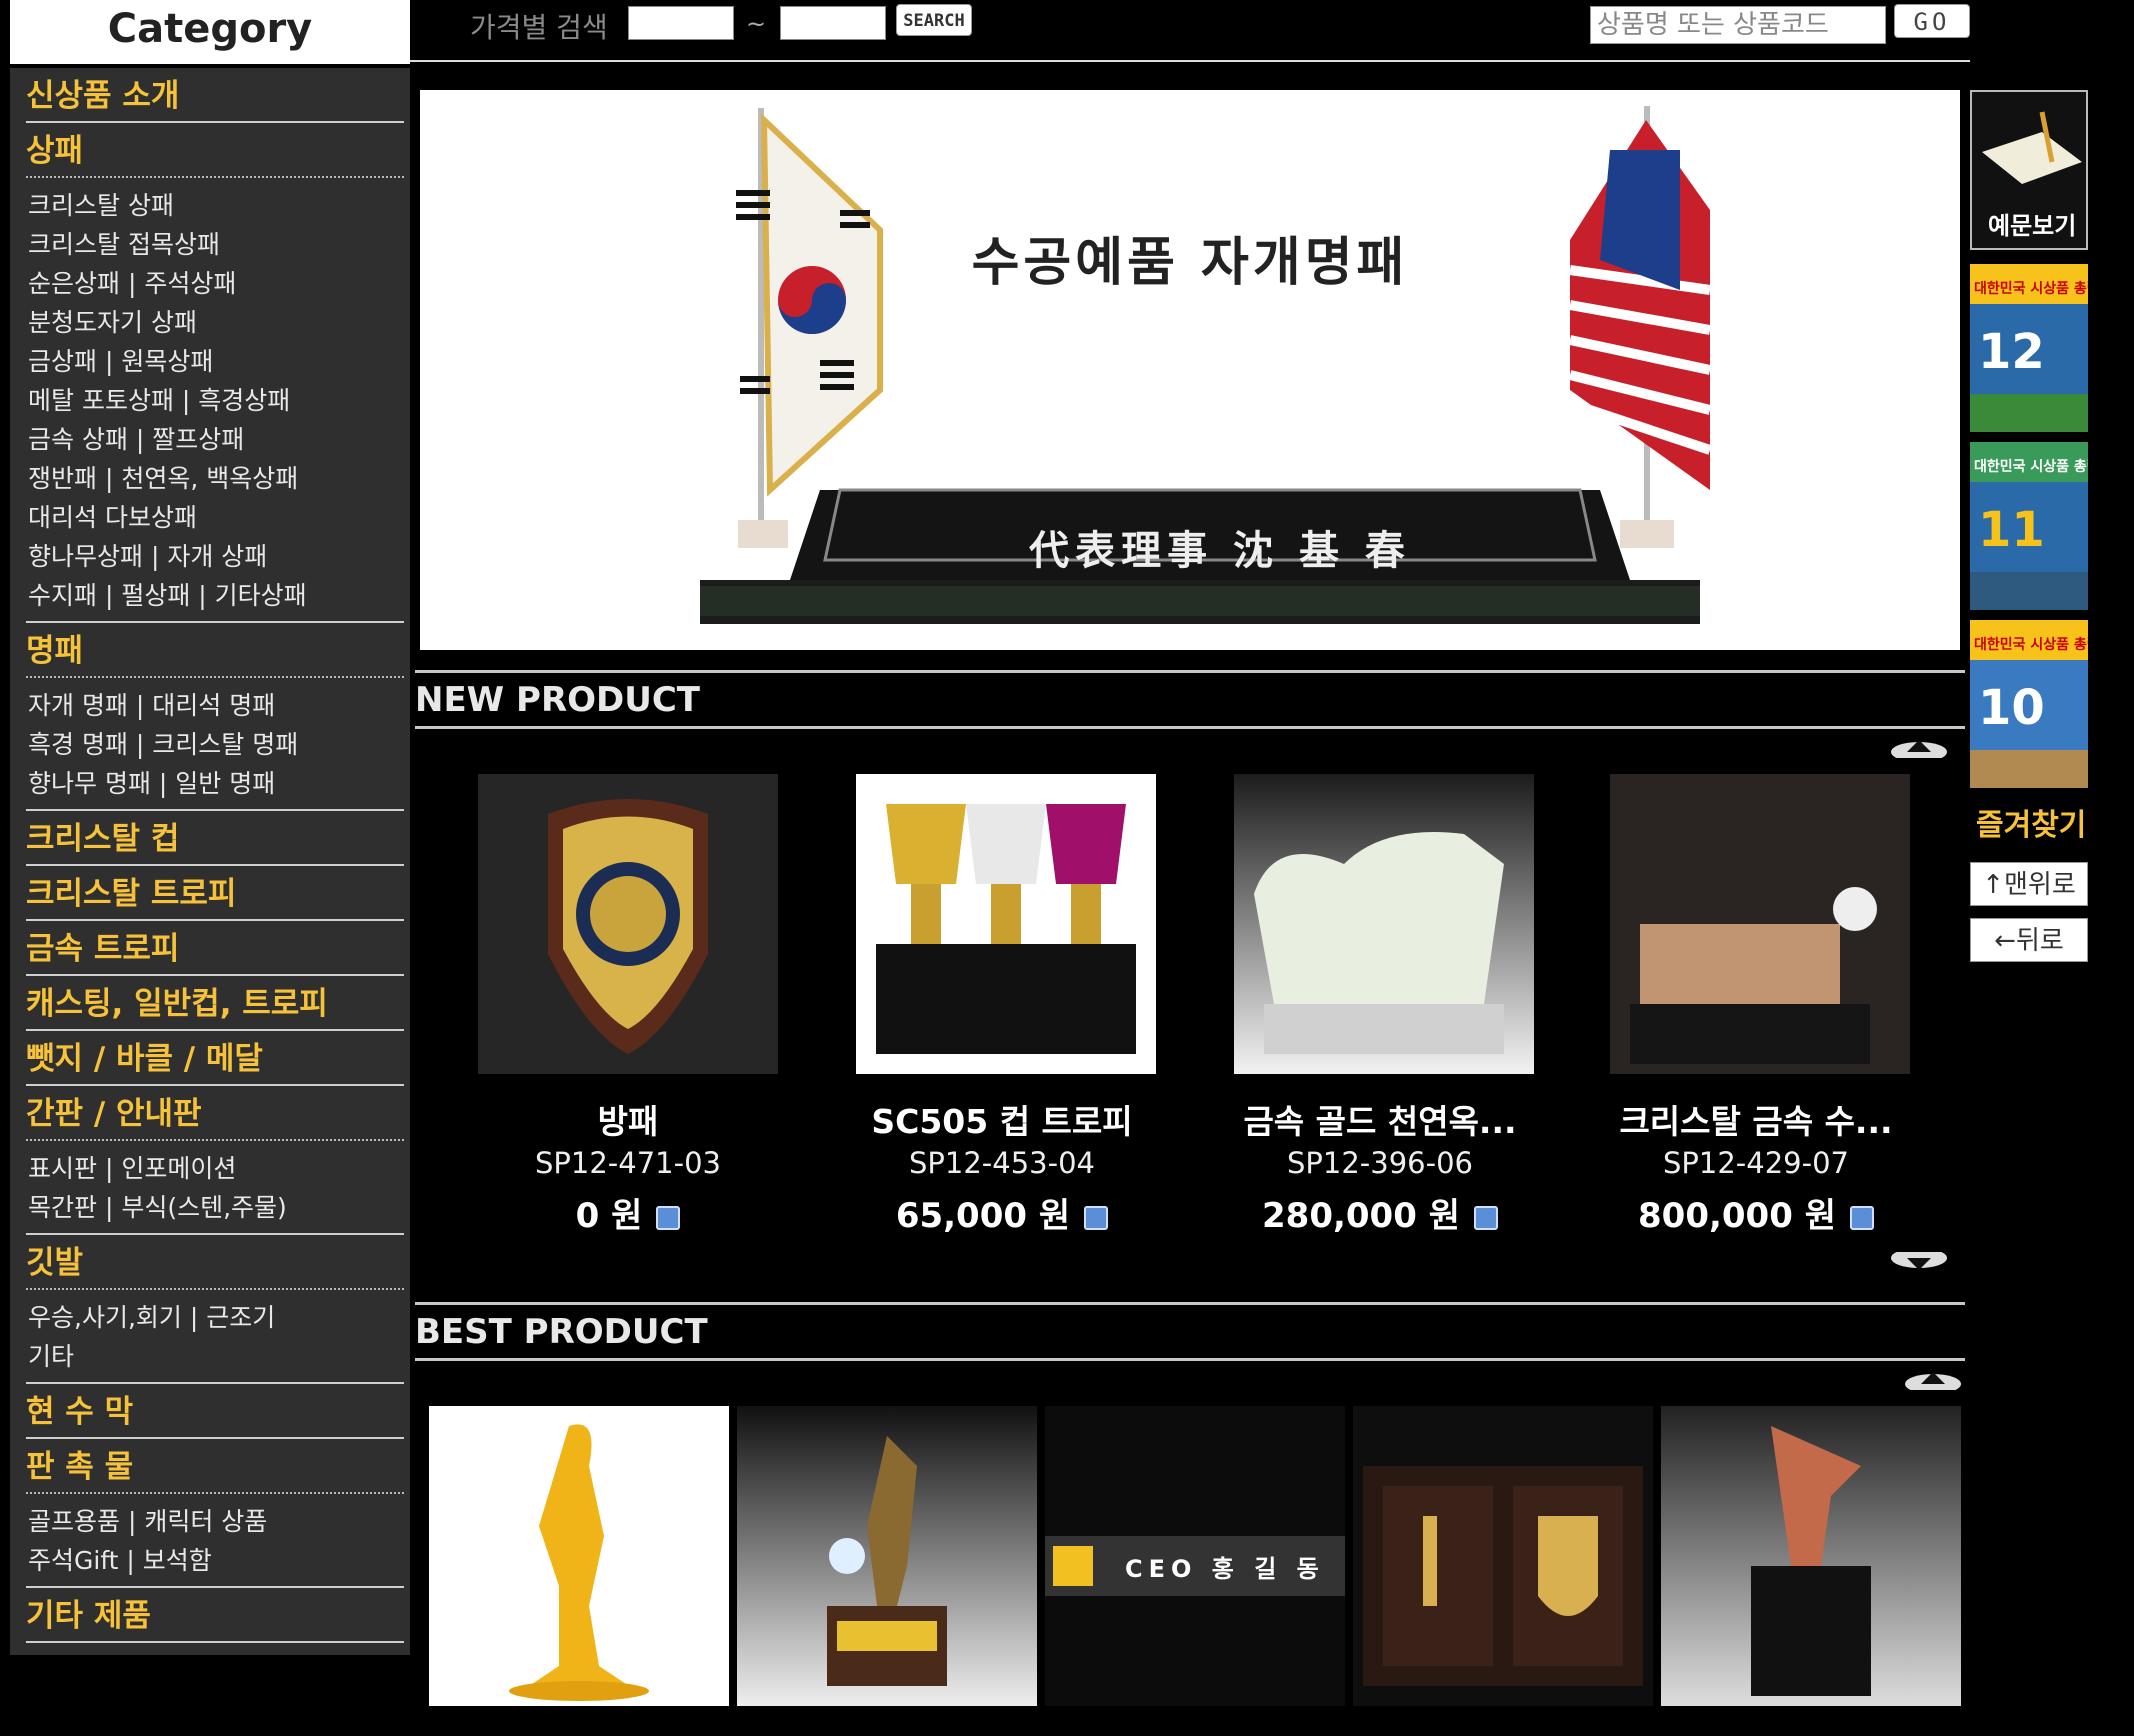  What do you see at coordinates (211, 1114) in the screenshot?
I see `sidebar-category: 간판 / 안내판` at bounding box center [211, 1114].